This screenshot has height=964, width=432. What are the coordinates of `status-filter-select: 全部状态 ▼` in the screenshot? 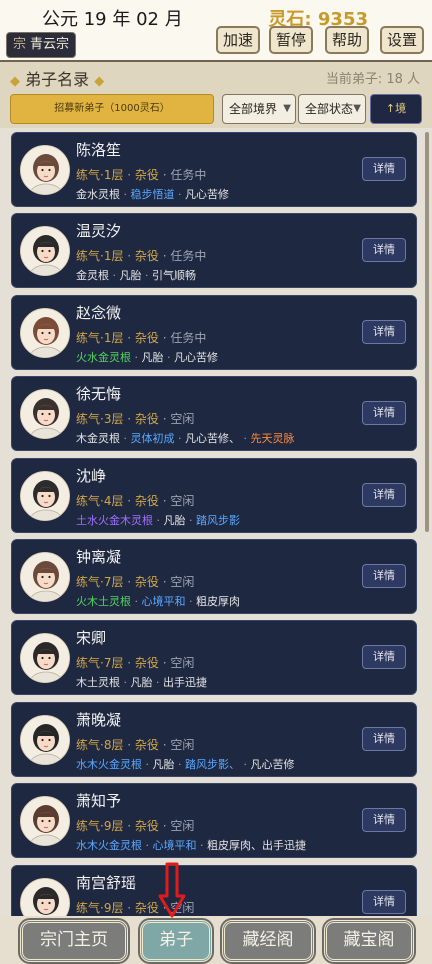 It's located at (332, 109).